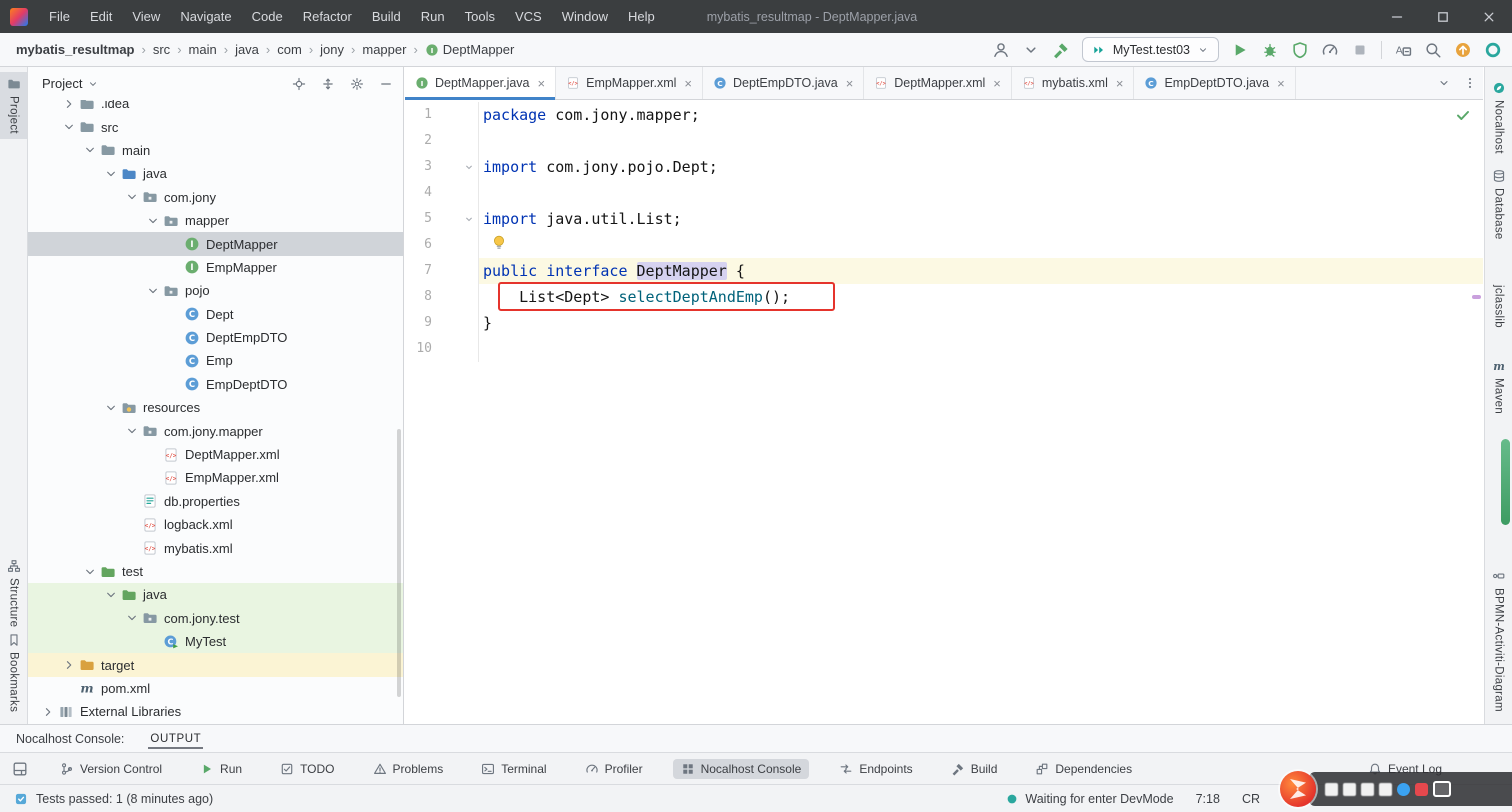  Describe the element at coordinates (585, 16) in the screenshot. I see `menu-window: Window` at that location.